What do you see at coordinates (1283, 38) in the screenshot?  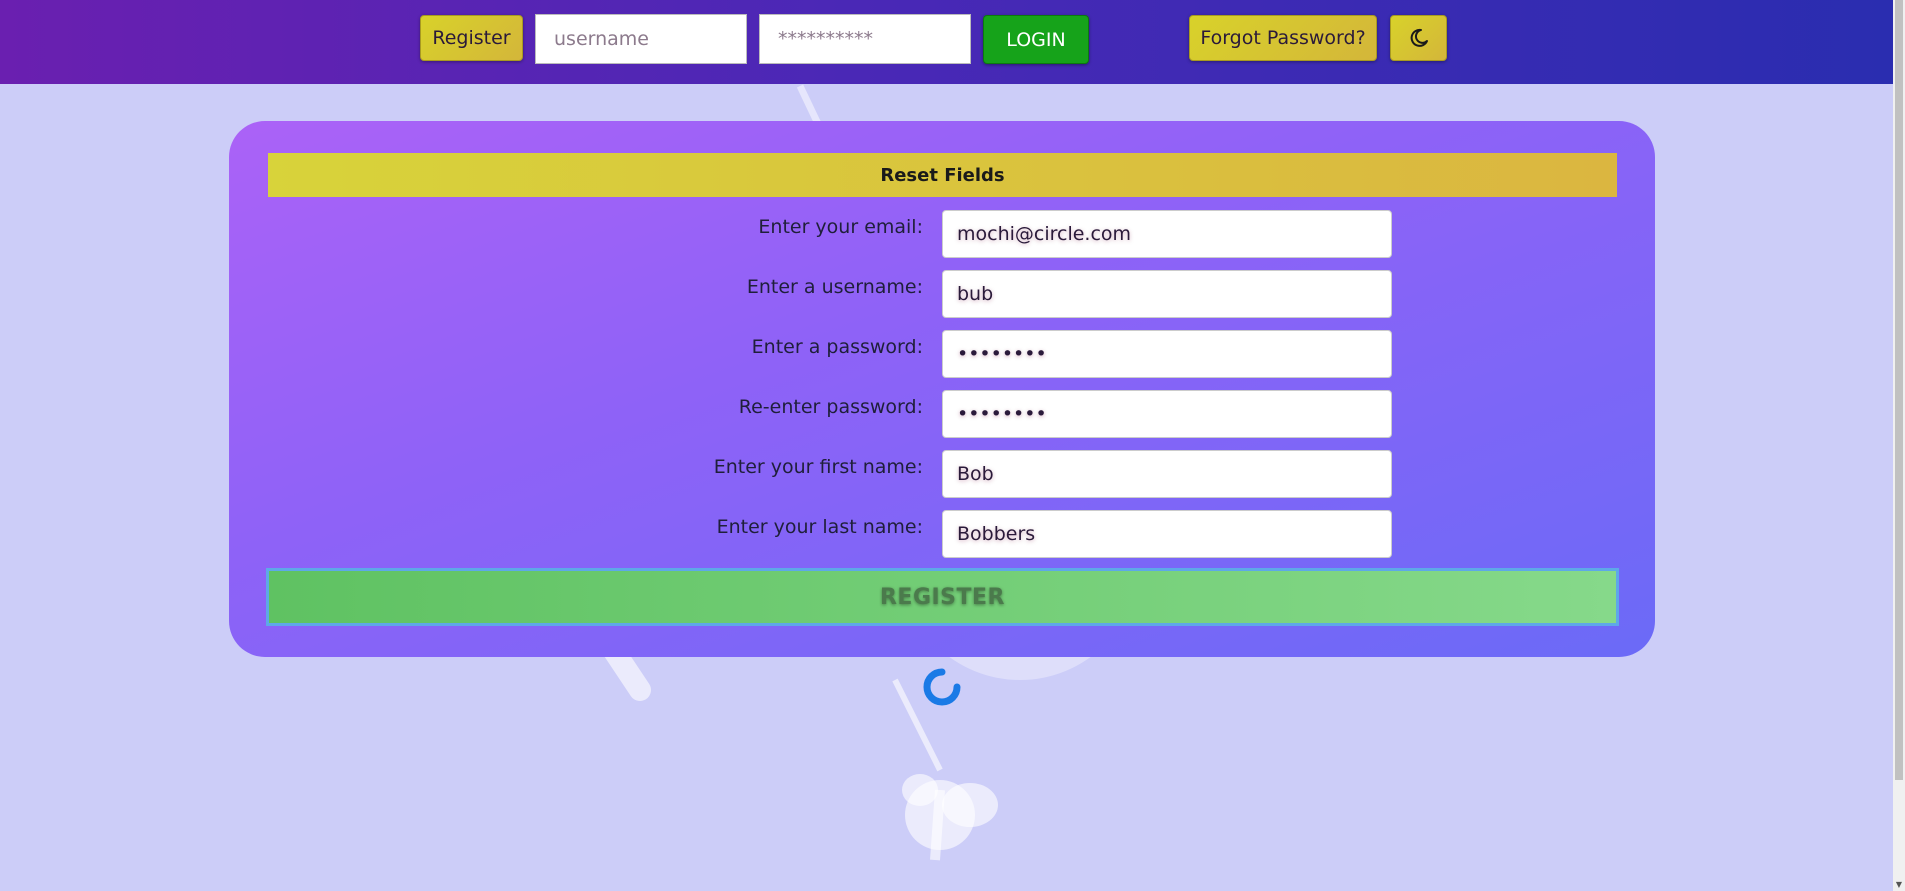 I see `forgot-password-button: Forgot Password?` at bounding box center [1283, 38].